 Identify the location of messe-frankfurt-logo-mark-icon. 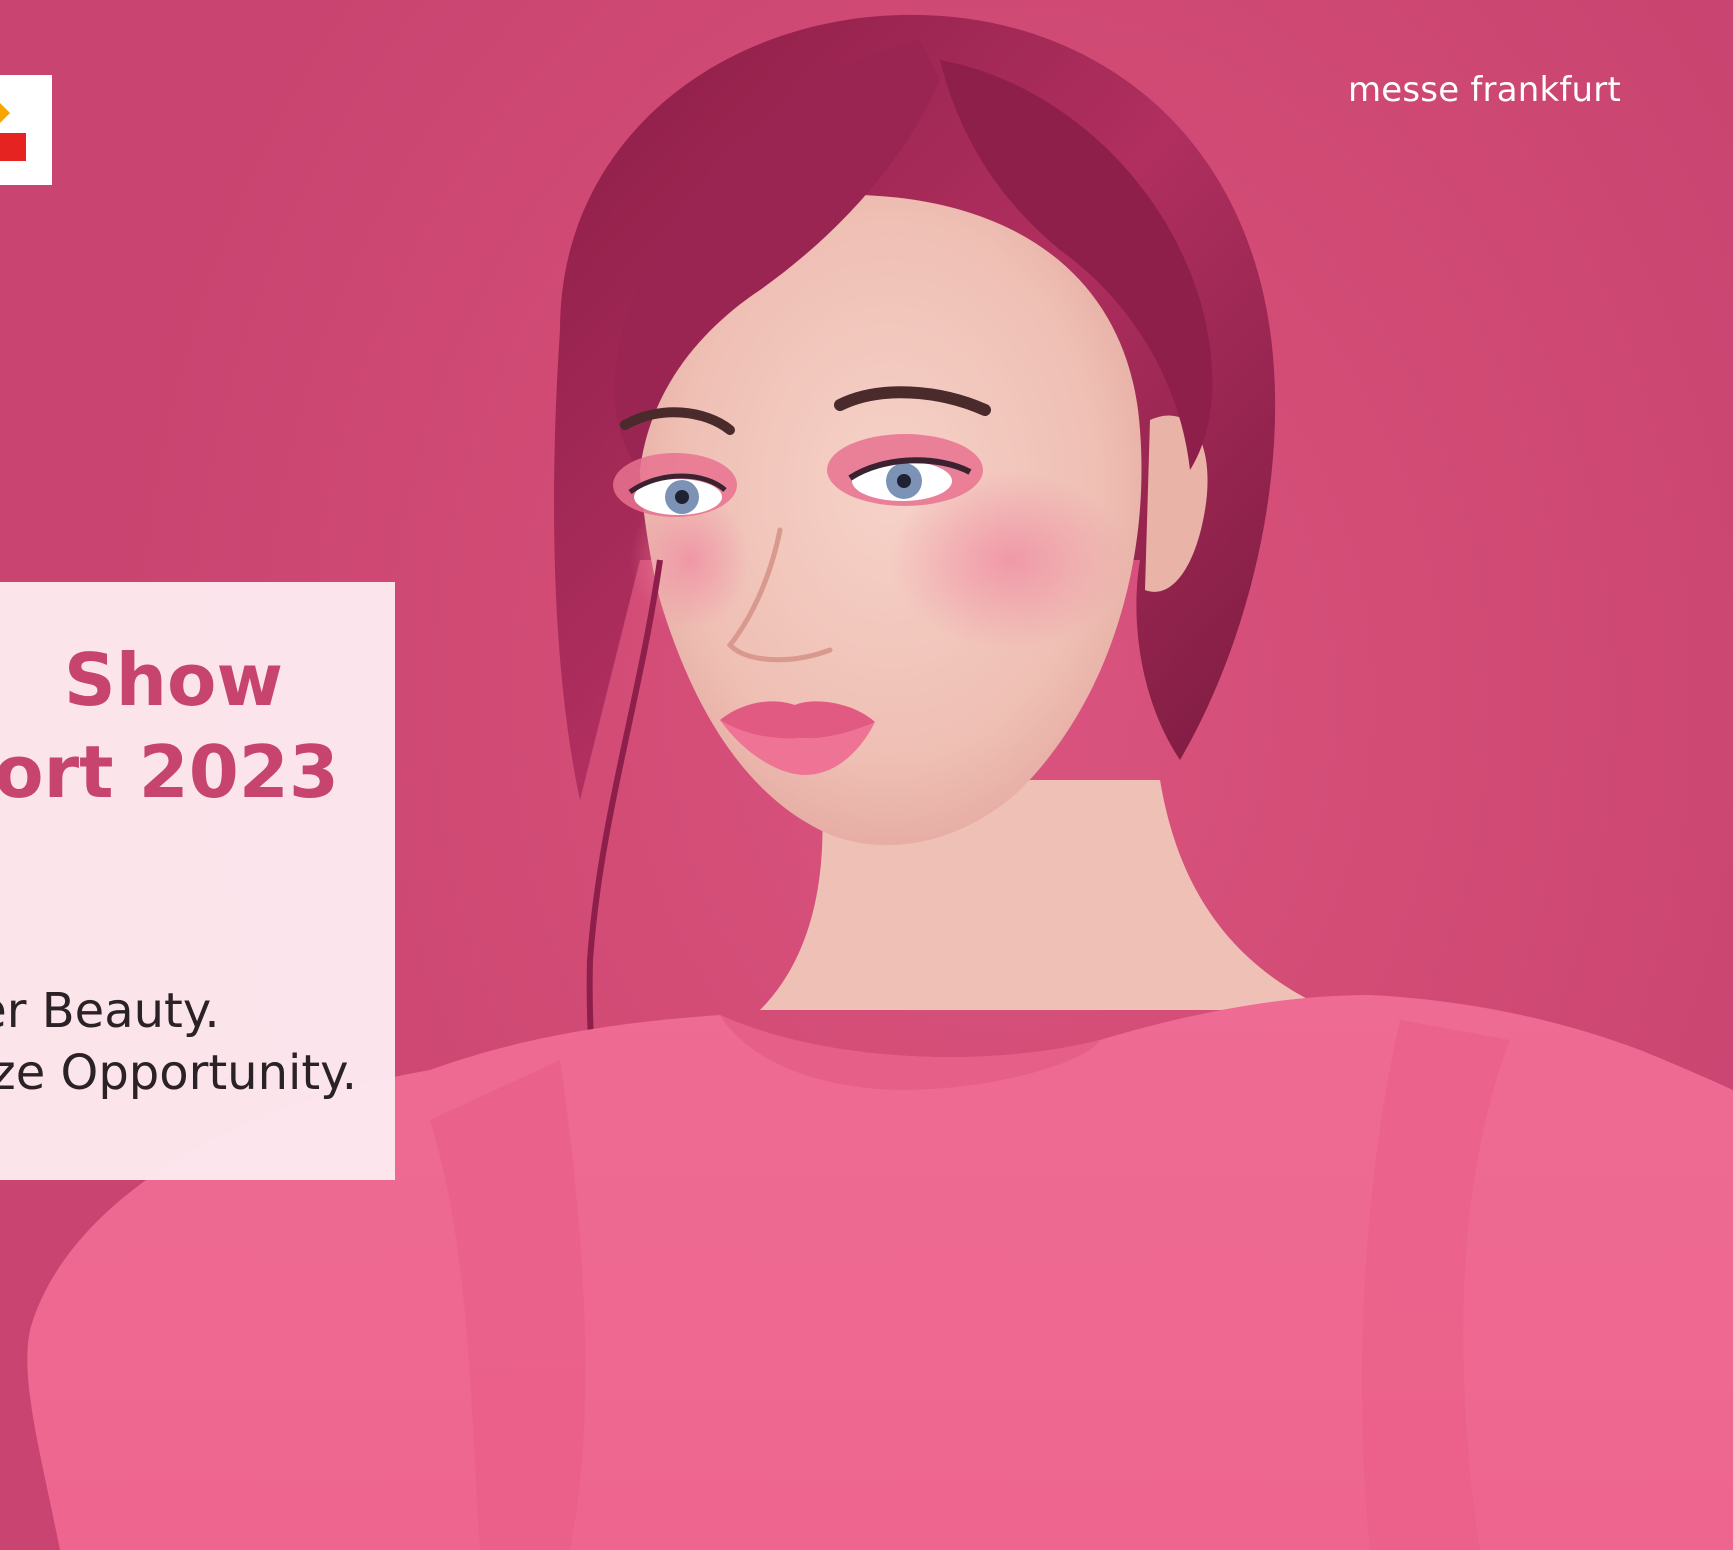
(13, 132).